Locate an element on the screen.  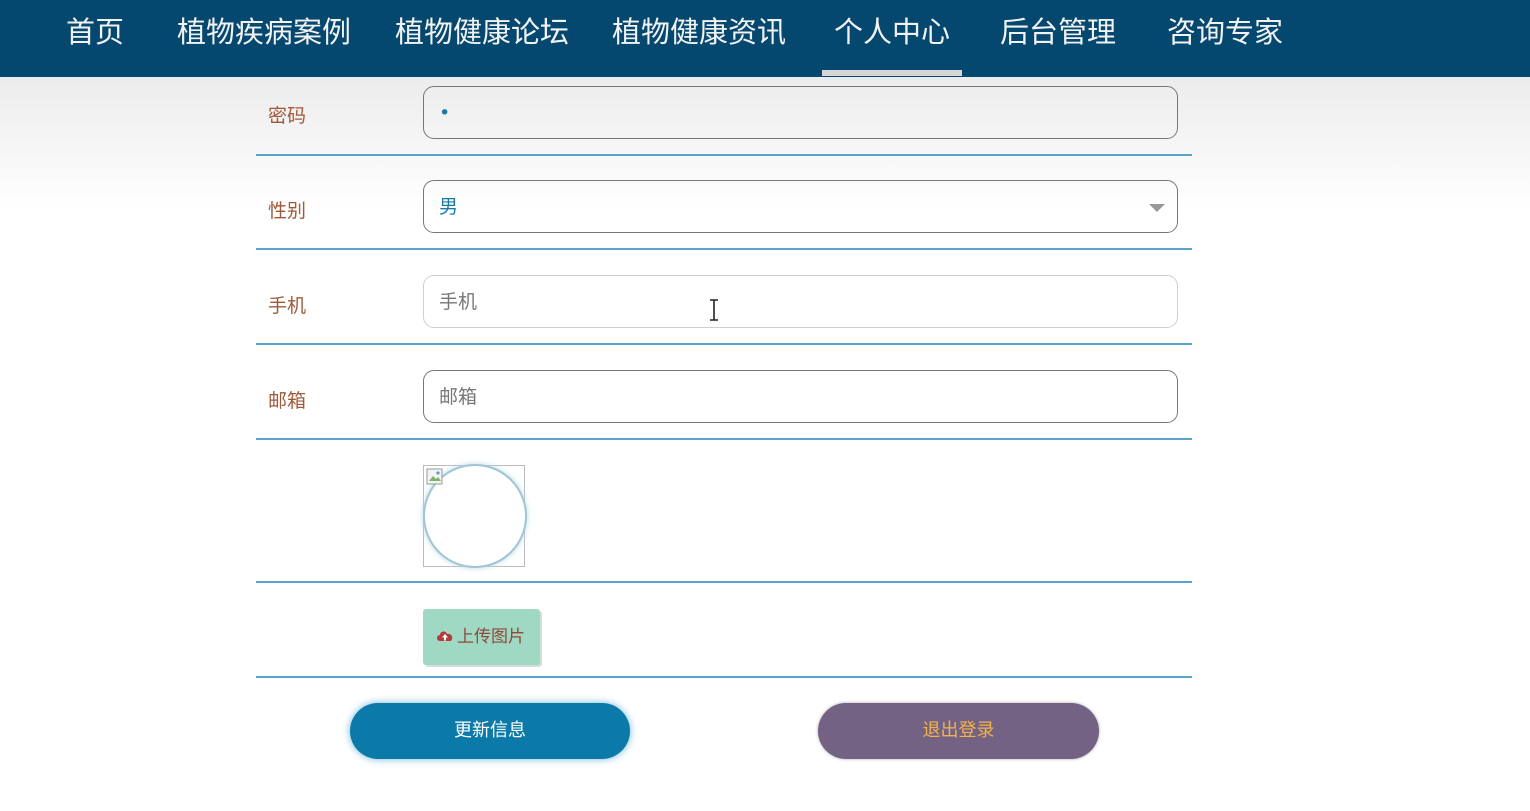
phone-row: 手机 手机 is located at coordinates (724, 297).